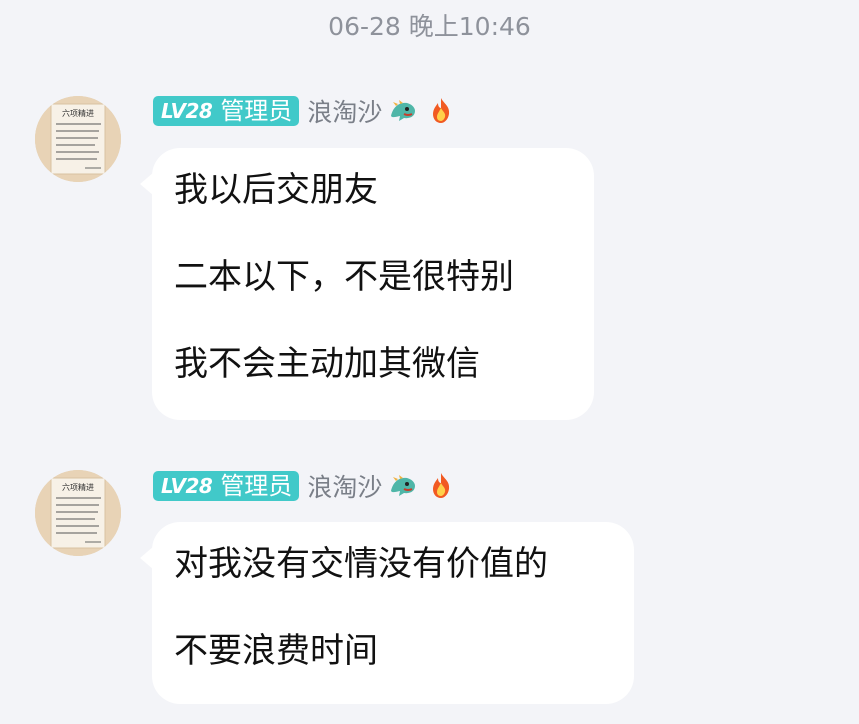  Describe the element at coordinates (276, 190) in the screenshot. I see `message-line: 我以后交朋友` at that location.